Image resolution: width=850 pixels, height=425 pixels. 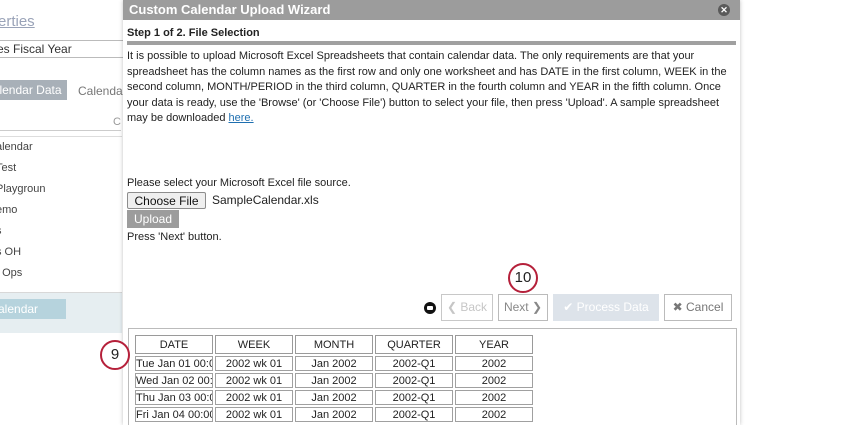 What do you see at coordinates (241, 118) in the screenshot?
I see `sample-download-link: here.` at bounding box center [241, 118].